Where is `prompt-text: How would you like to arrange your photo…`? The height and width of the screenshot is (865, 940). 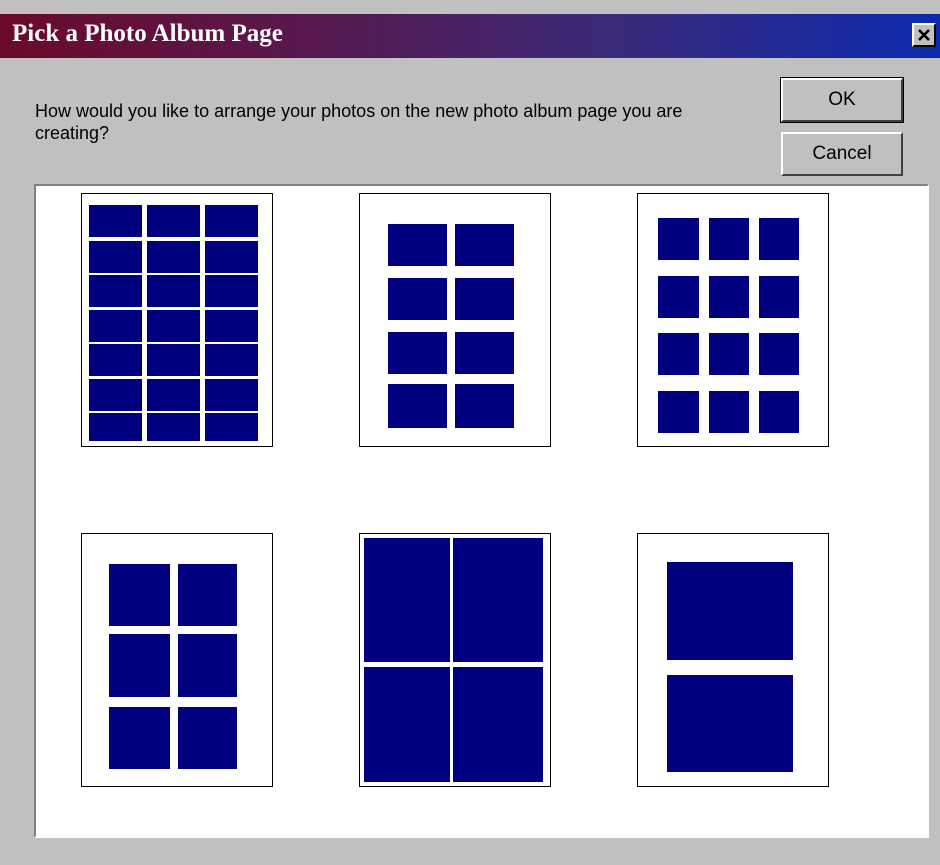 prompt-text: How would you like to arrange your photo… is located at coordinates (359, 122).